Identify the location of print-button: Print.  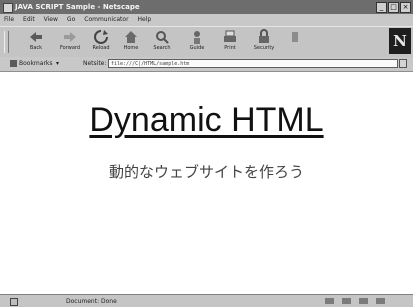
(230, 42).